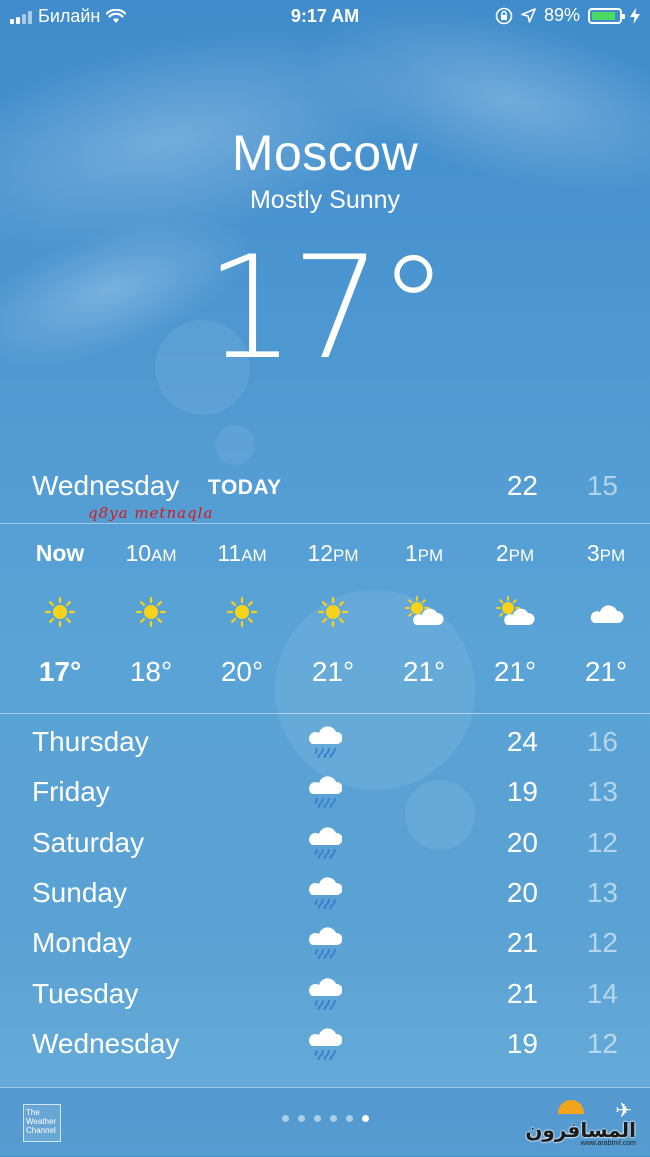 The image size is (650, 1157). Describe the element at coordinates (602, 485) in the screenshot. I see `today-low: 15` at that location.